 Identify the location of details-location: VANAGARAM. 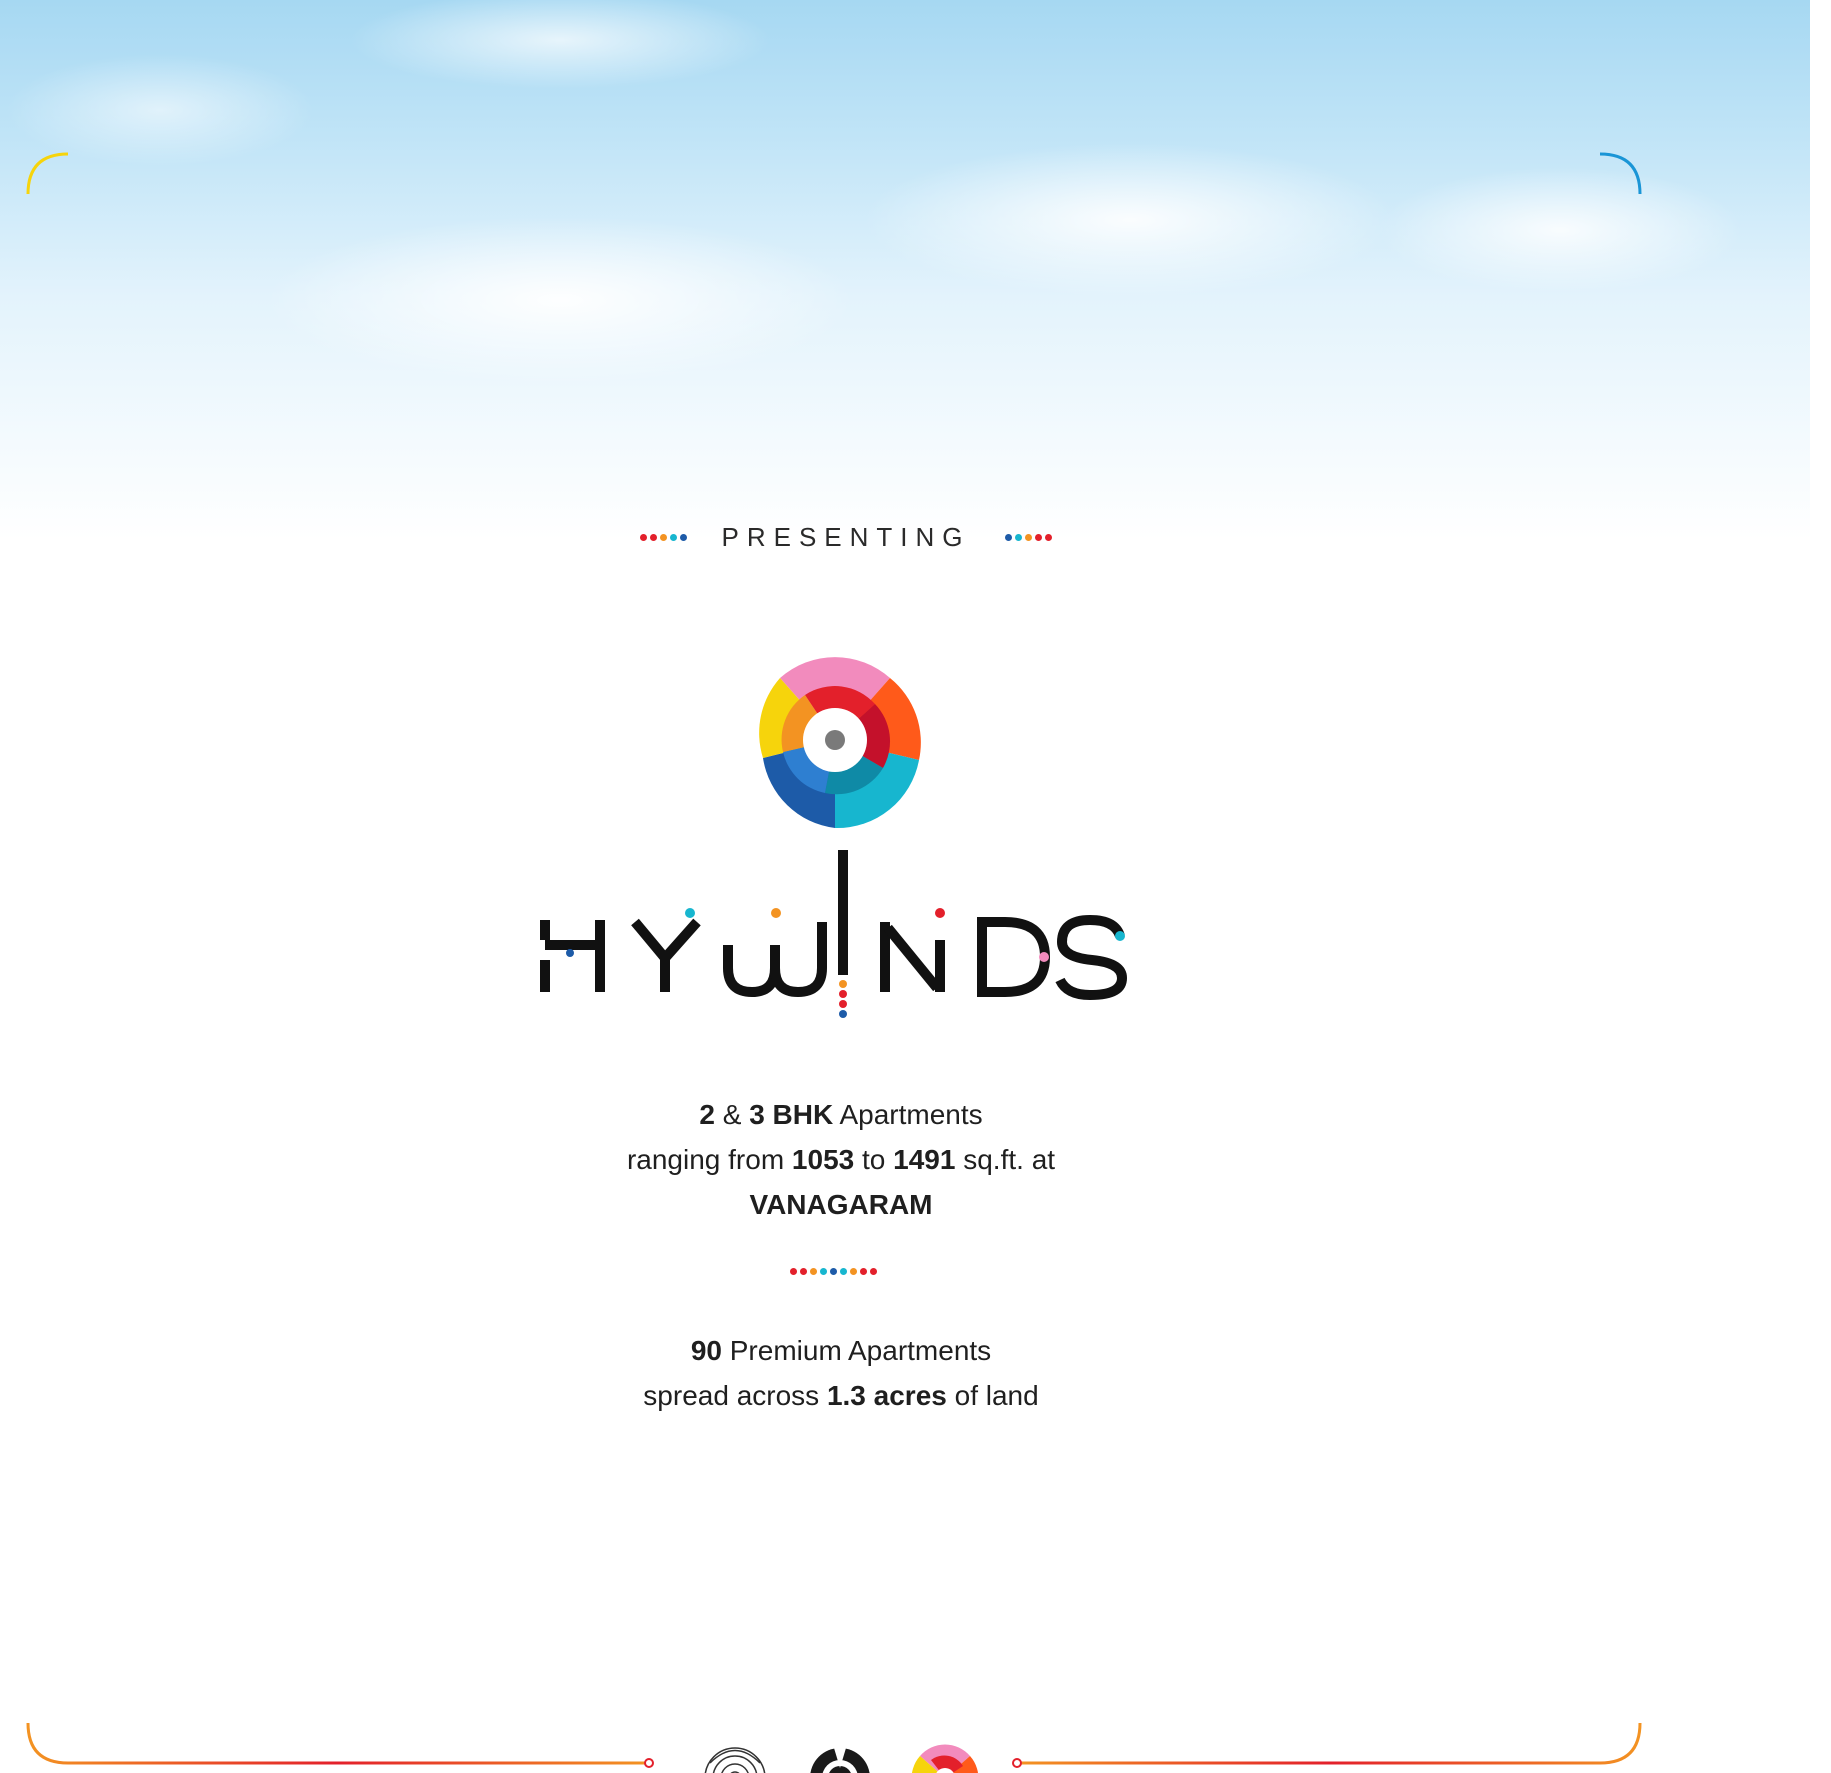
(841, 1204).